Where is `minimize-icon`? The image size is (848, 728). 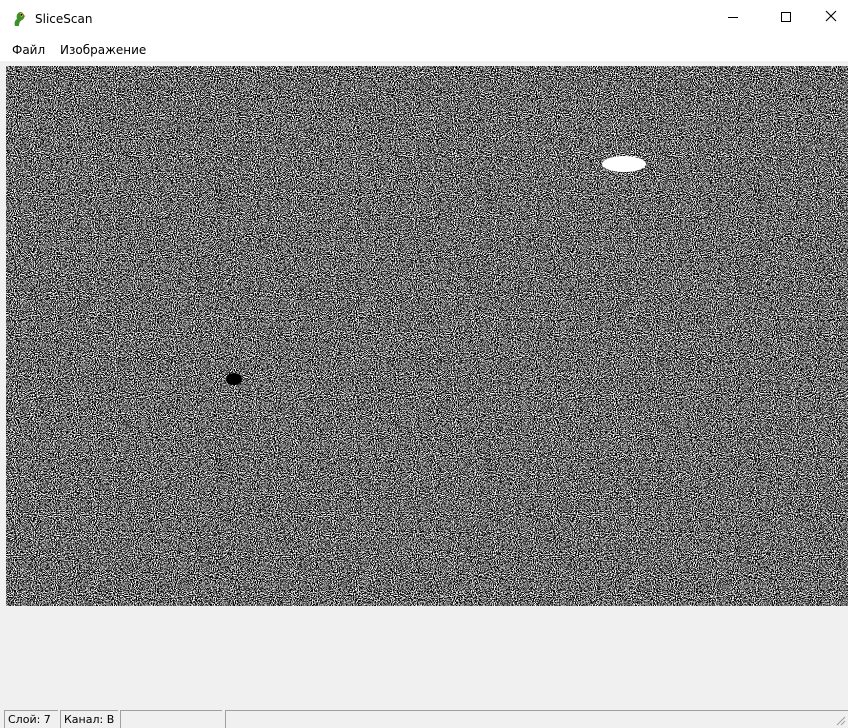
minimize-icon is located at coordinates (733, 17).